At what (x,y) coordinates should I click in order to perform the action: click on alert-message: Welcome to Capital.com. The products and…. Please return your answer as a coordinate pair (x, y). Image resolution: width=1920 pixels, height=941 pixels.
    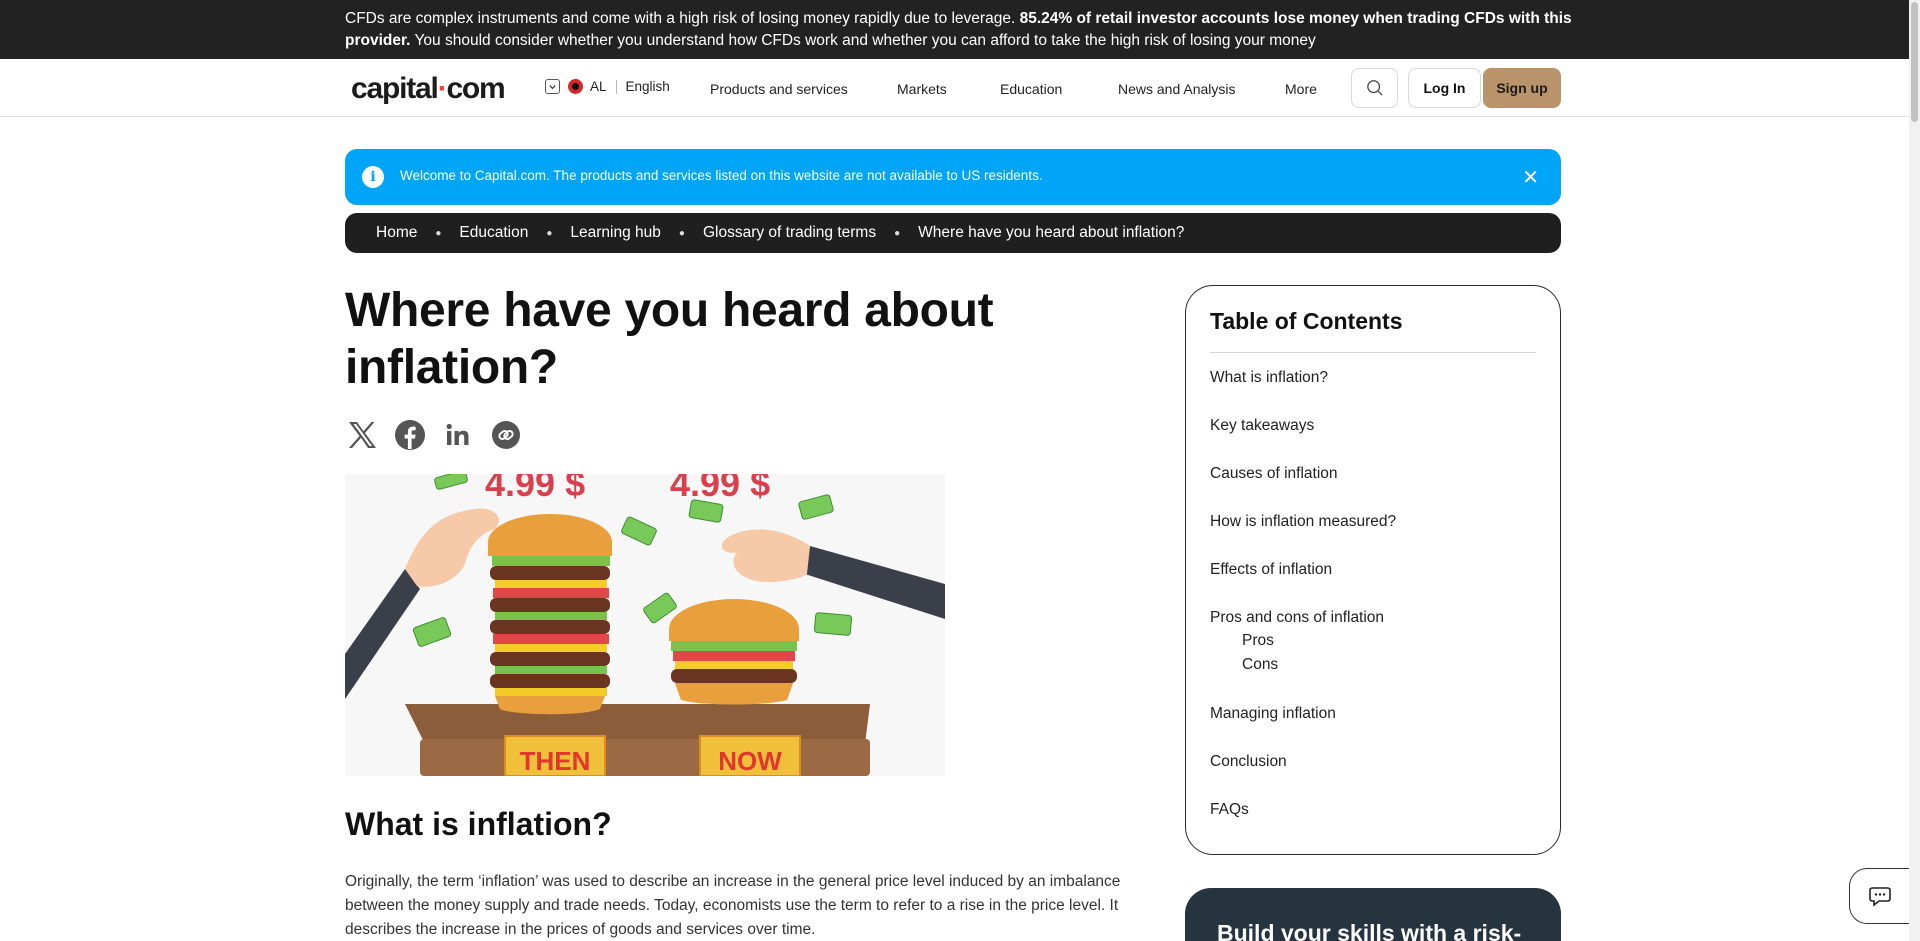
    Looking at the image, I should click on (721, 175).